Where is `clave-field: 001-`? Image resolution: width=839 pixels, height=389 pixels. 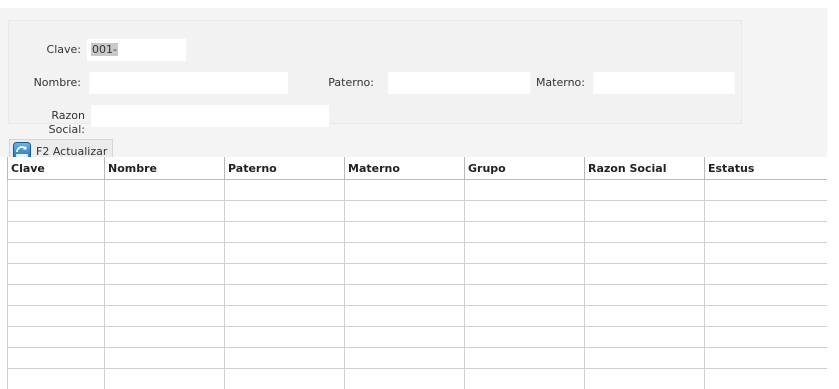
clave-field: 001- is located at coordinates (136, 50).